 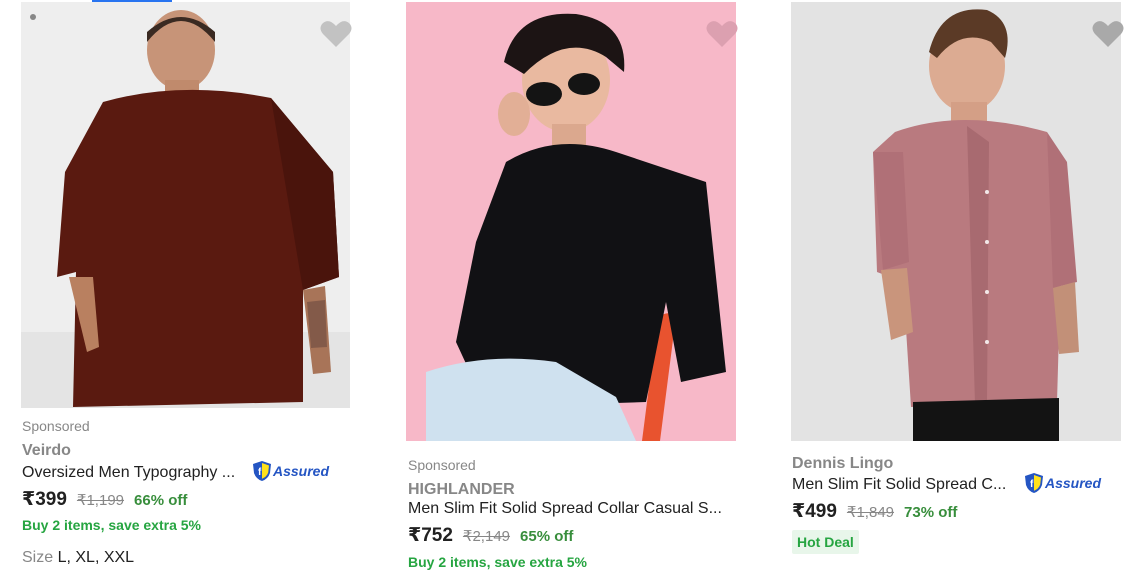 I want to click on selling-price: ₹499, so click(x=814, y=511).